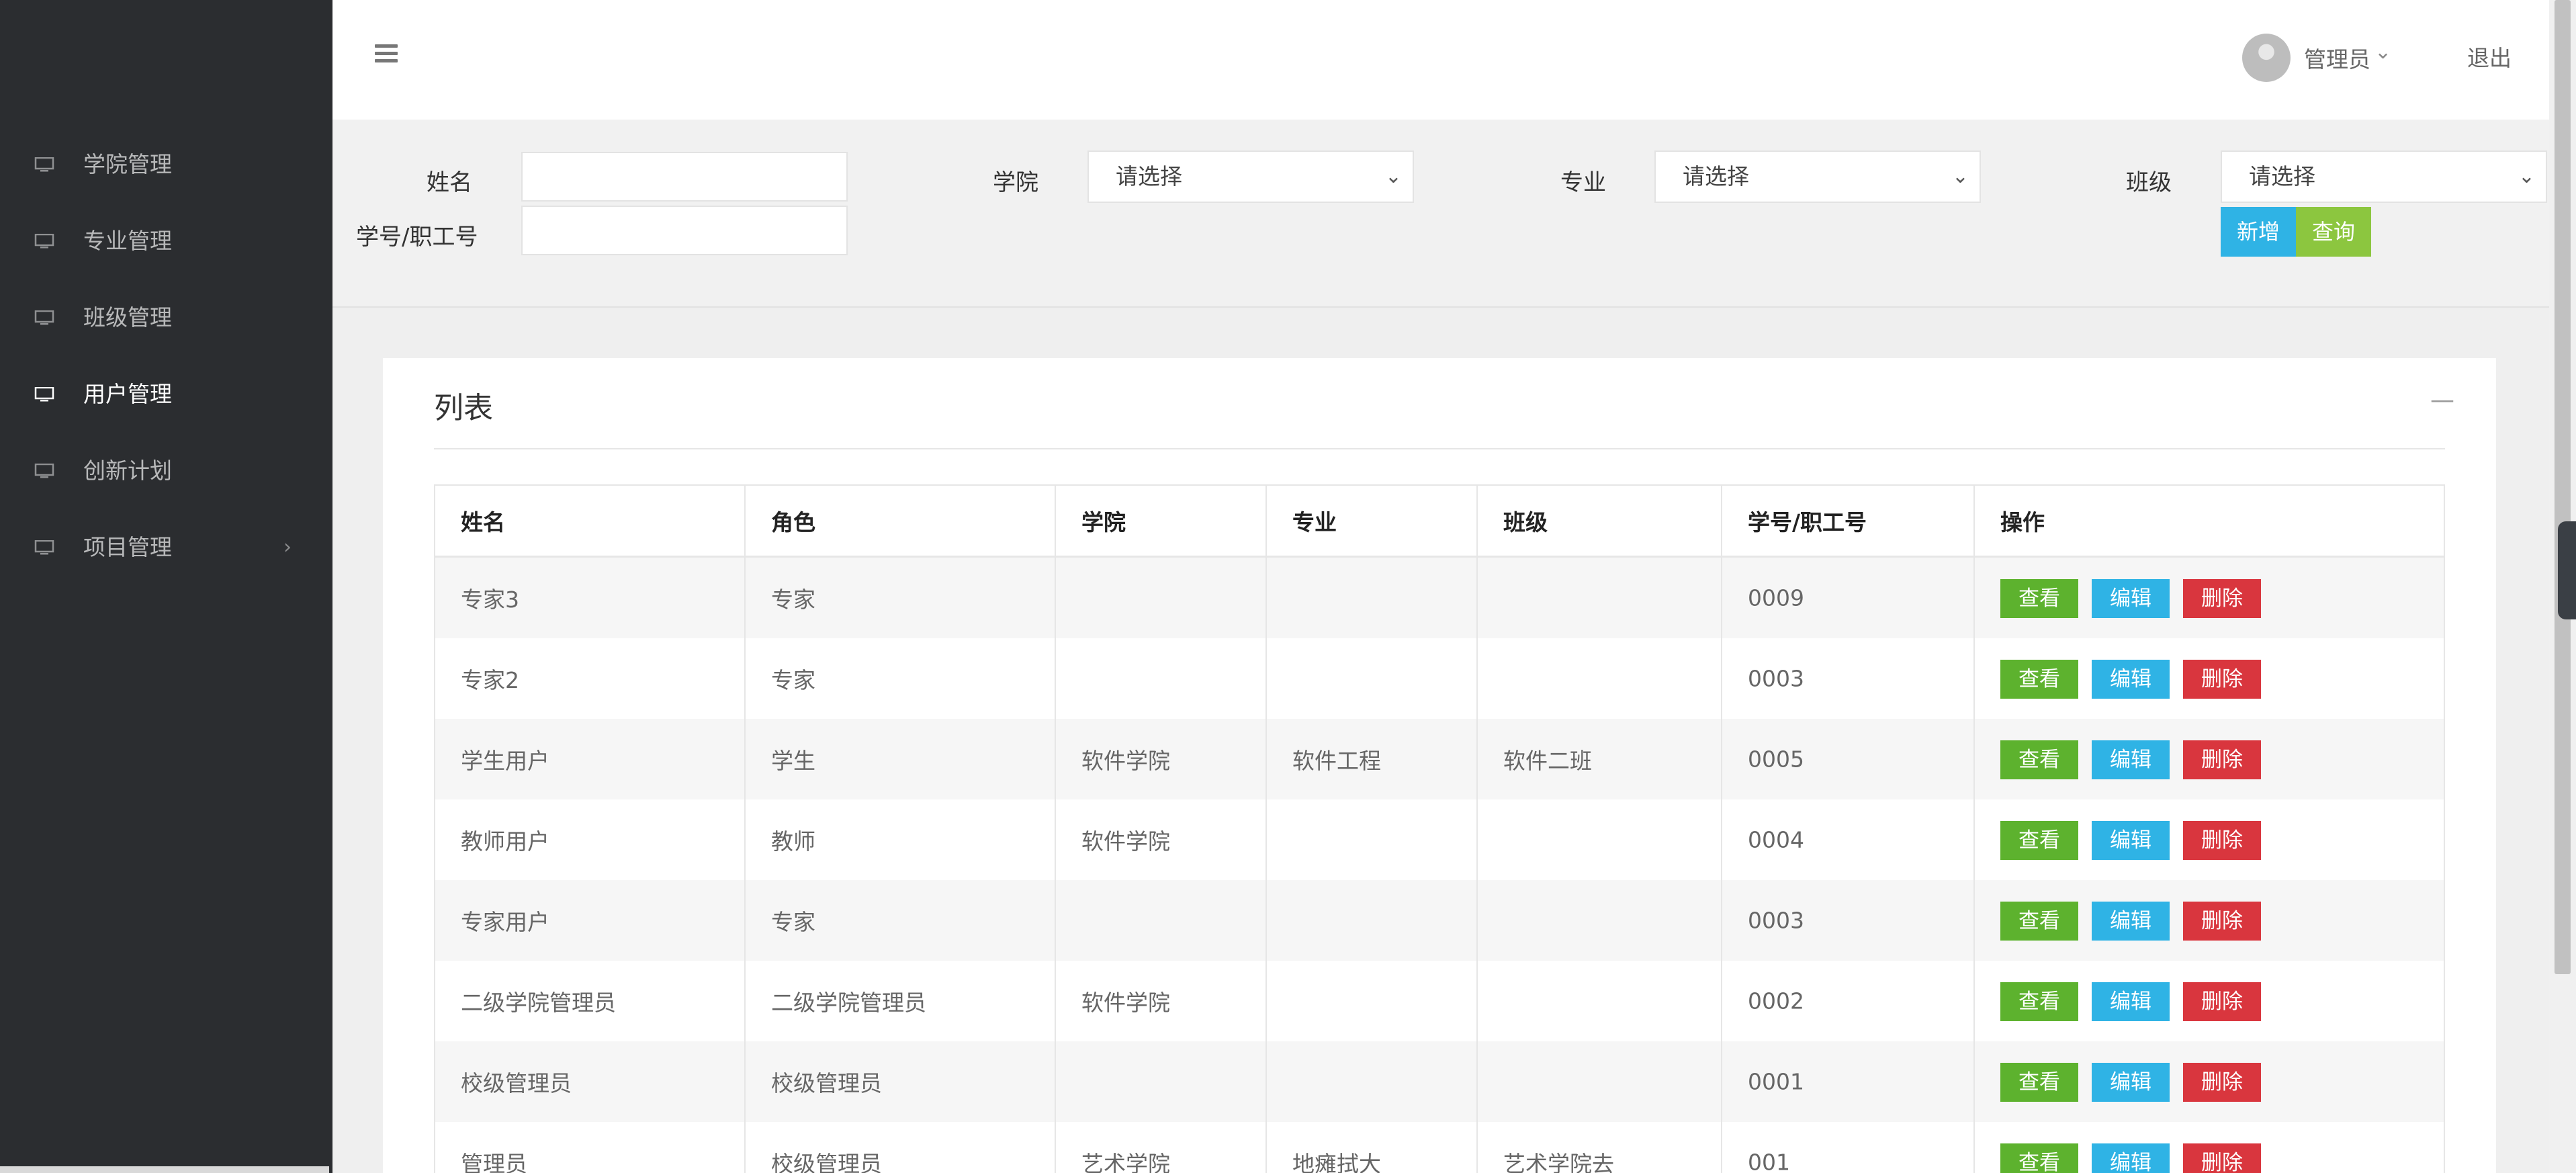  What do you see at coordinates (1251, 176) in the screenshot?
I see `college-select: 请选择 ⌄` at bounding box center [1251, 176].